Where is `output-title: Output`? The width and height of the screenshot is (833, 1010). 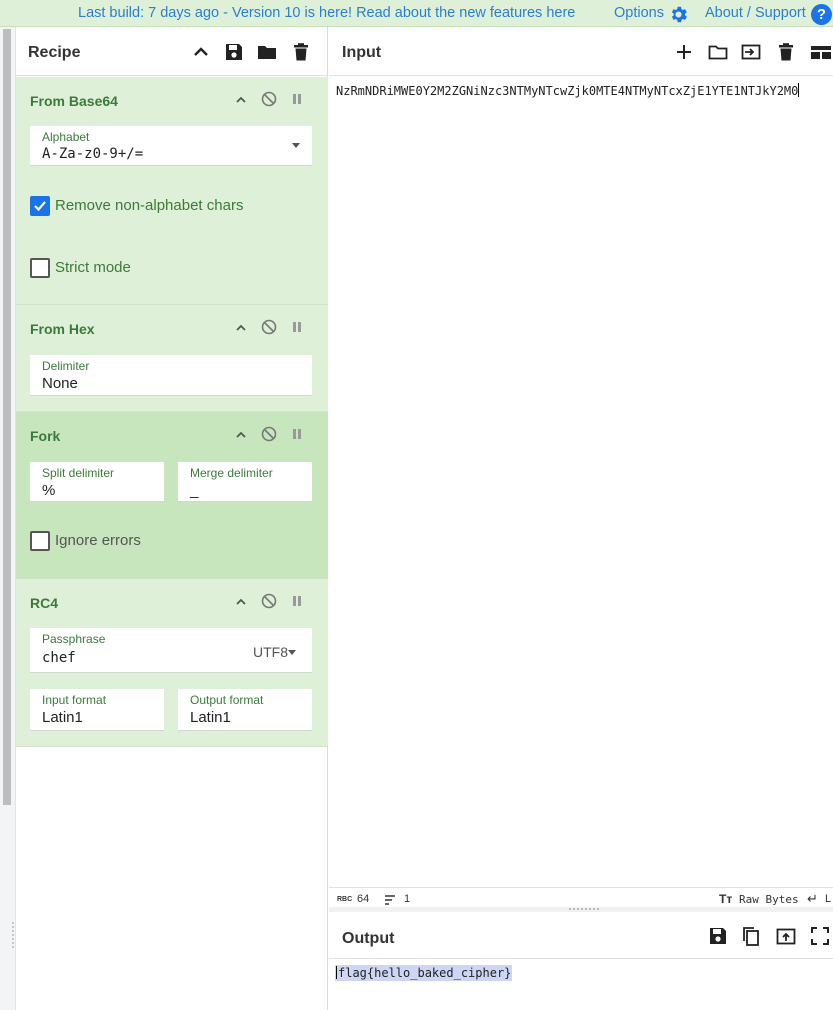 output-title: Output is located at coordinates (368, 938).